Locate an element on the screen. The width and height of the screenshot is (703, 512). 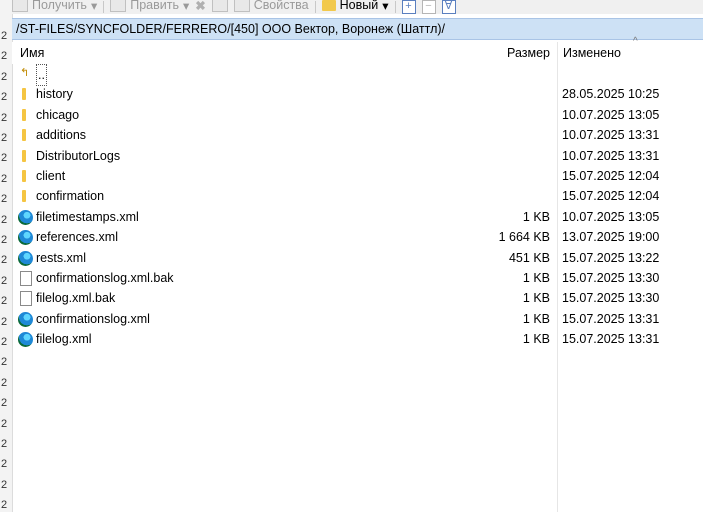
rename-button is located at coordinates (219, 6).